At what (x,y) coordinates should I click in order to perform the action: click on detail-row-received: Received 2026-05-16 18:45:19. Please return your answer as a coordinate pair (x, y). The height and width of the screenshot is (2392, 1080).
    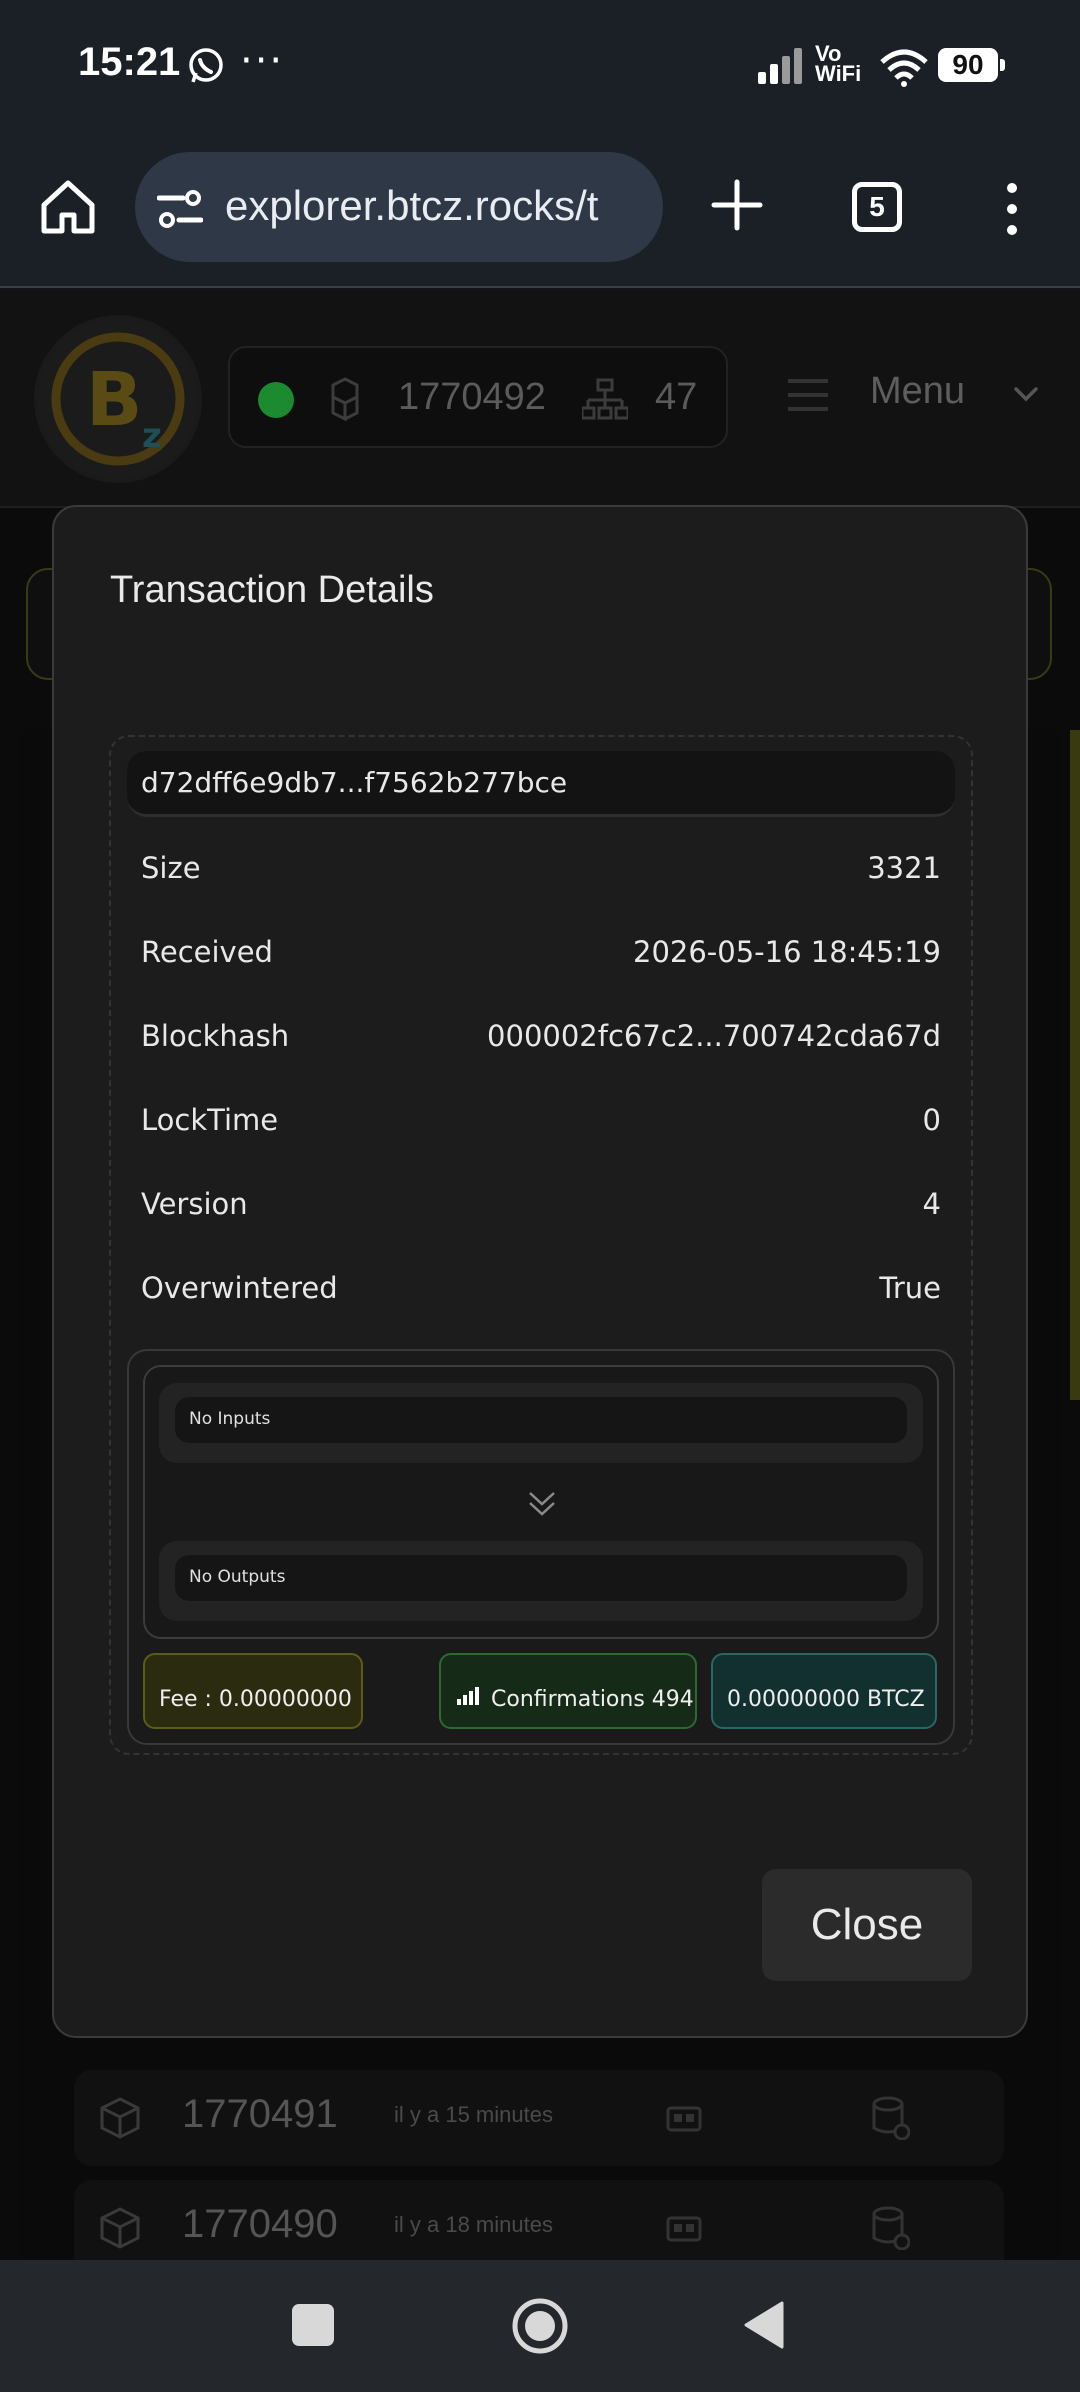
    Looking at the image, I should click on (541, 952).